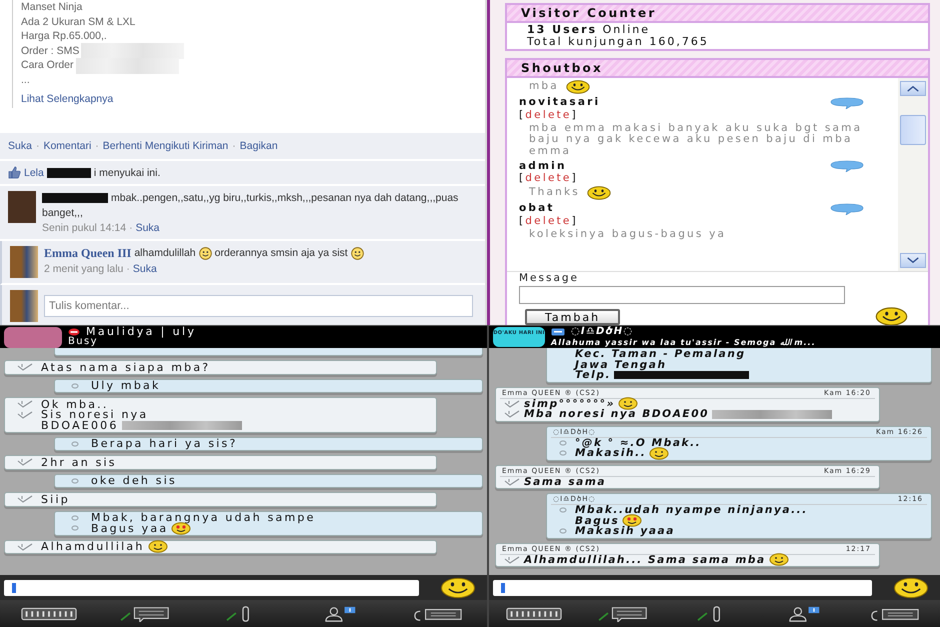 This screenshot has width=940, height=627. Describe the element at coordinates (627, 234) in the screenshot. I see `shout-text: koleksinya bagus-bagus ya` at that location.